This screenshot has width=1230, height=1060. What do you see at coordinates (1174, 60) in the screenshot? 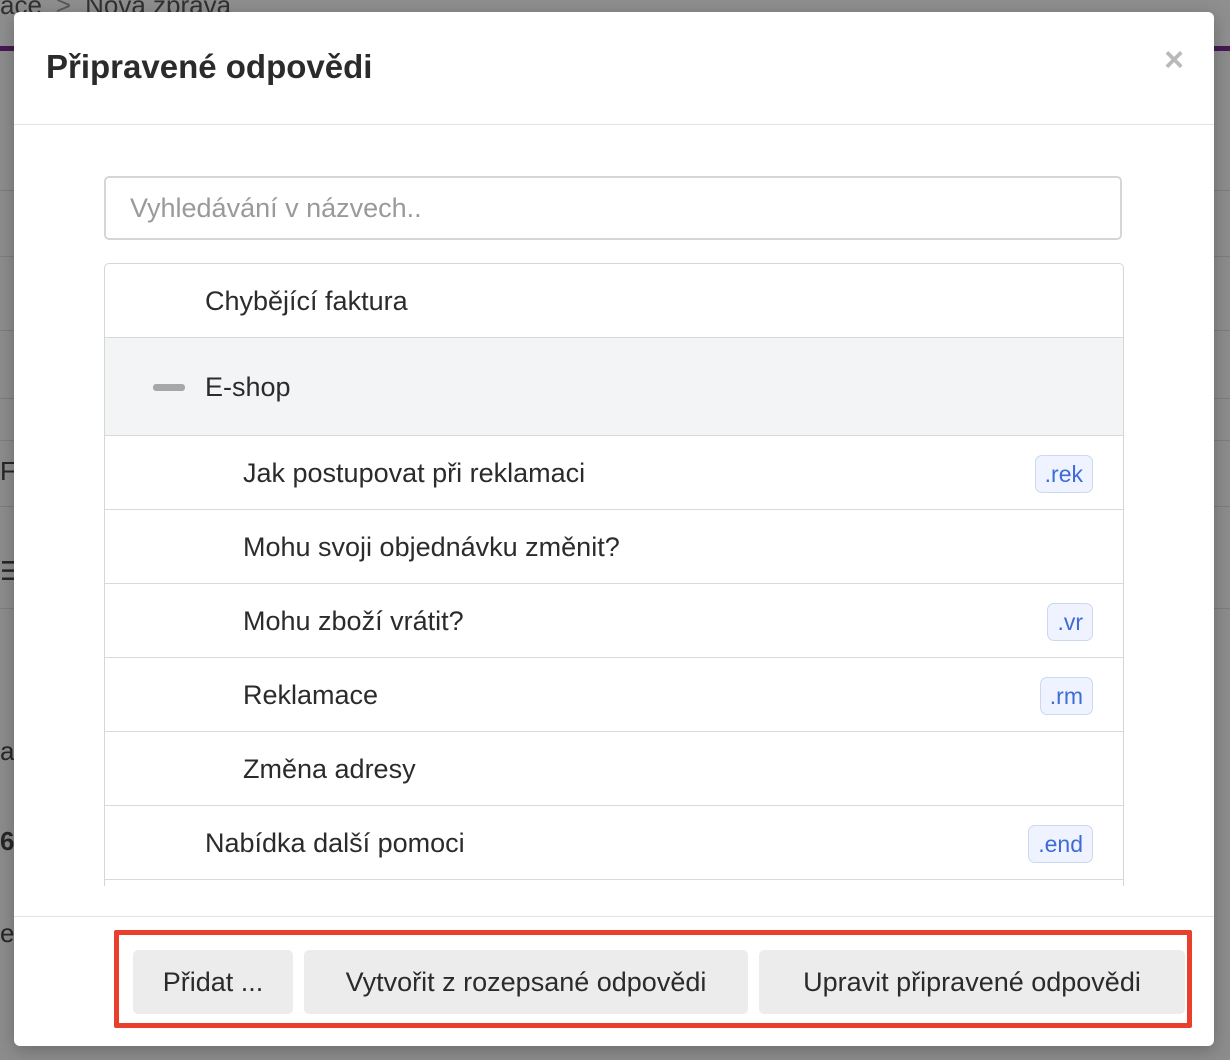
I see `close-icon: ×` at bounding box center [1174, 60].